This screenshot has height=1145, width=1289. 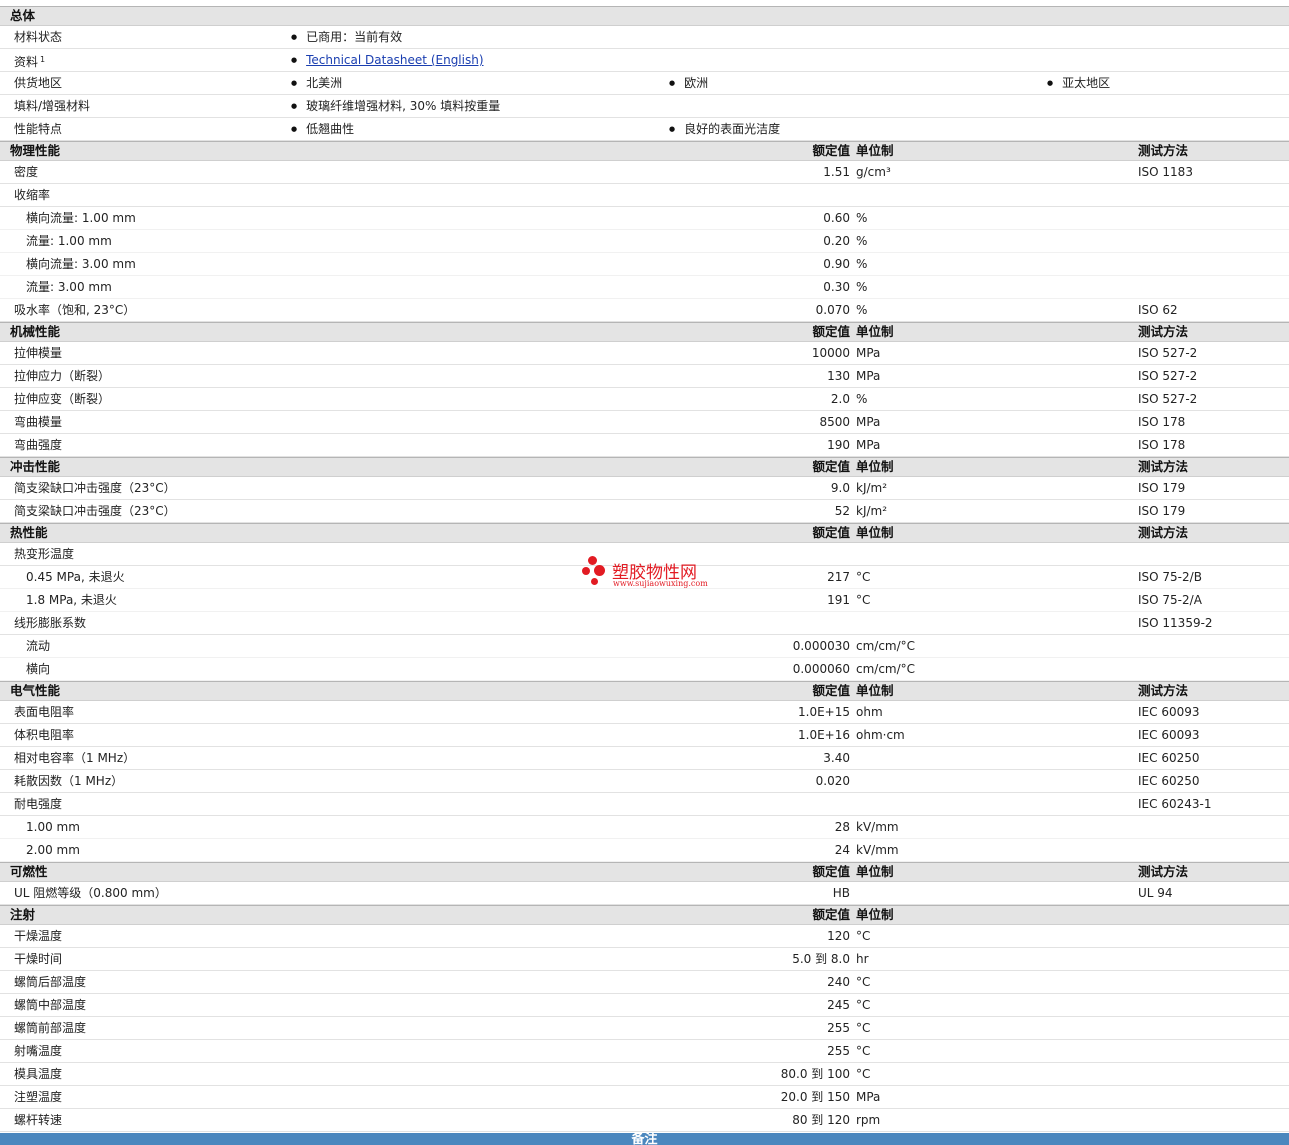 I want to click on property-value: 8500, so click(x=834, y=422).